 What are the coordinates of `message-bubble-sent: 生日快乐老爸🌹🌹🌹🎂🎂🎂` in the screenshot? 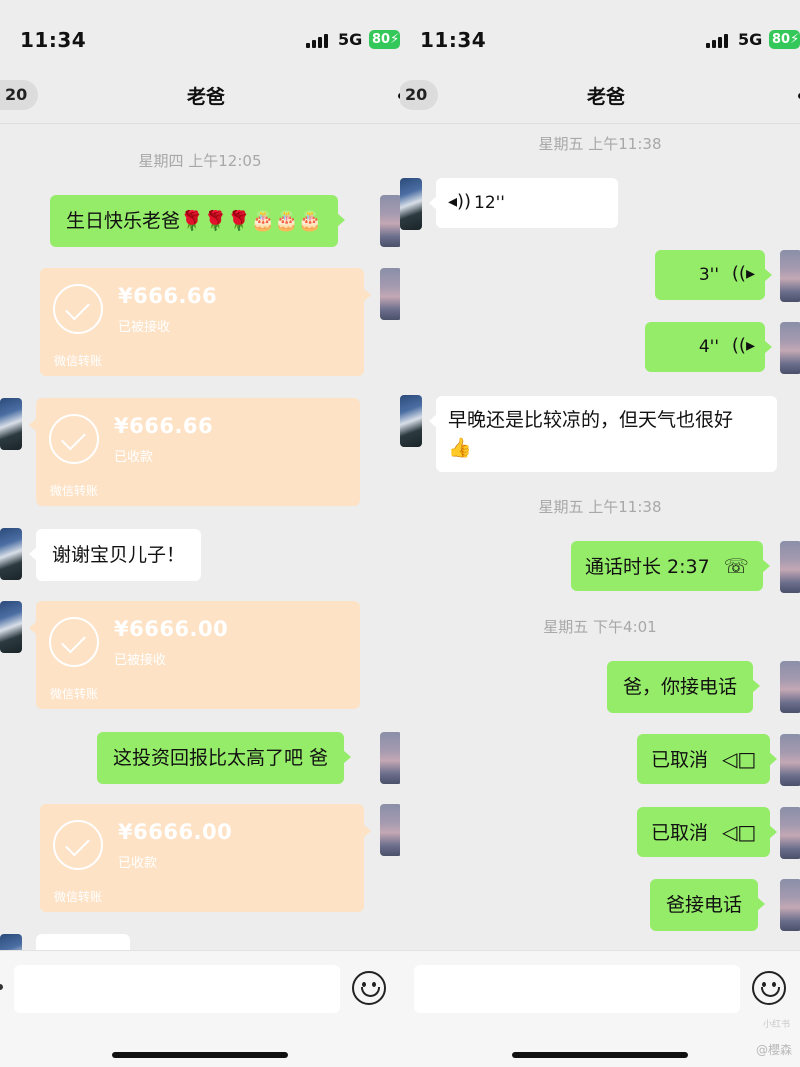 It's located at (197, 221).